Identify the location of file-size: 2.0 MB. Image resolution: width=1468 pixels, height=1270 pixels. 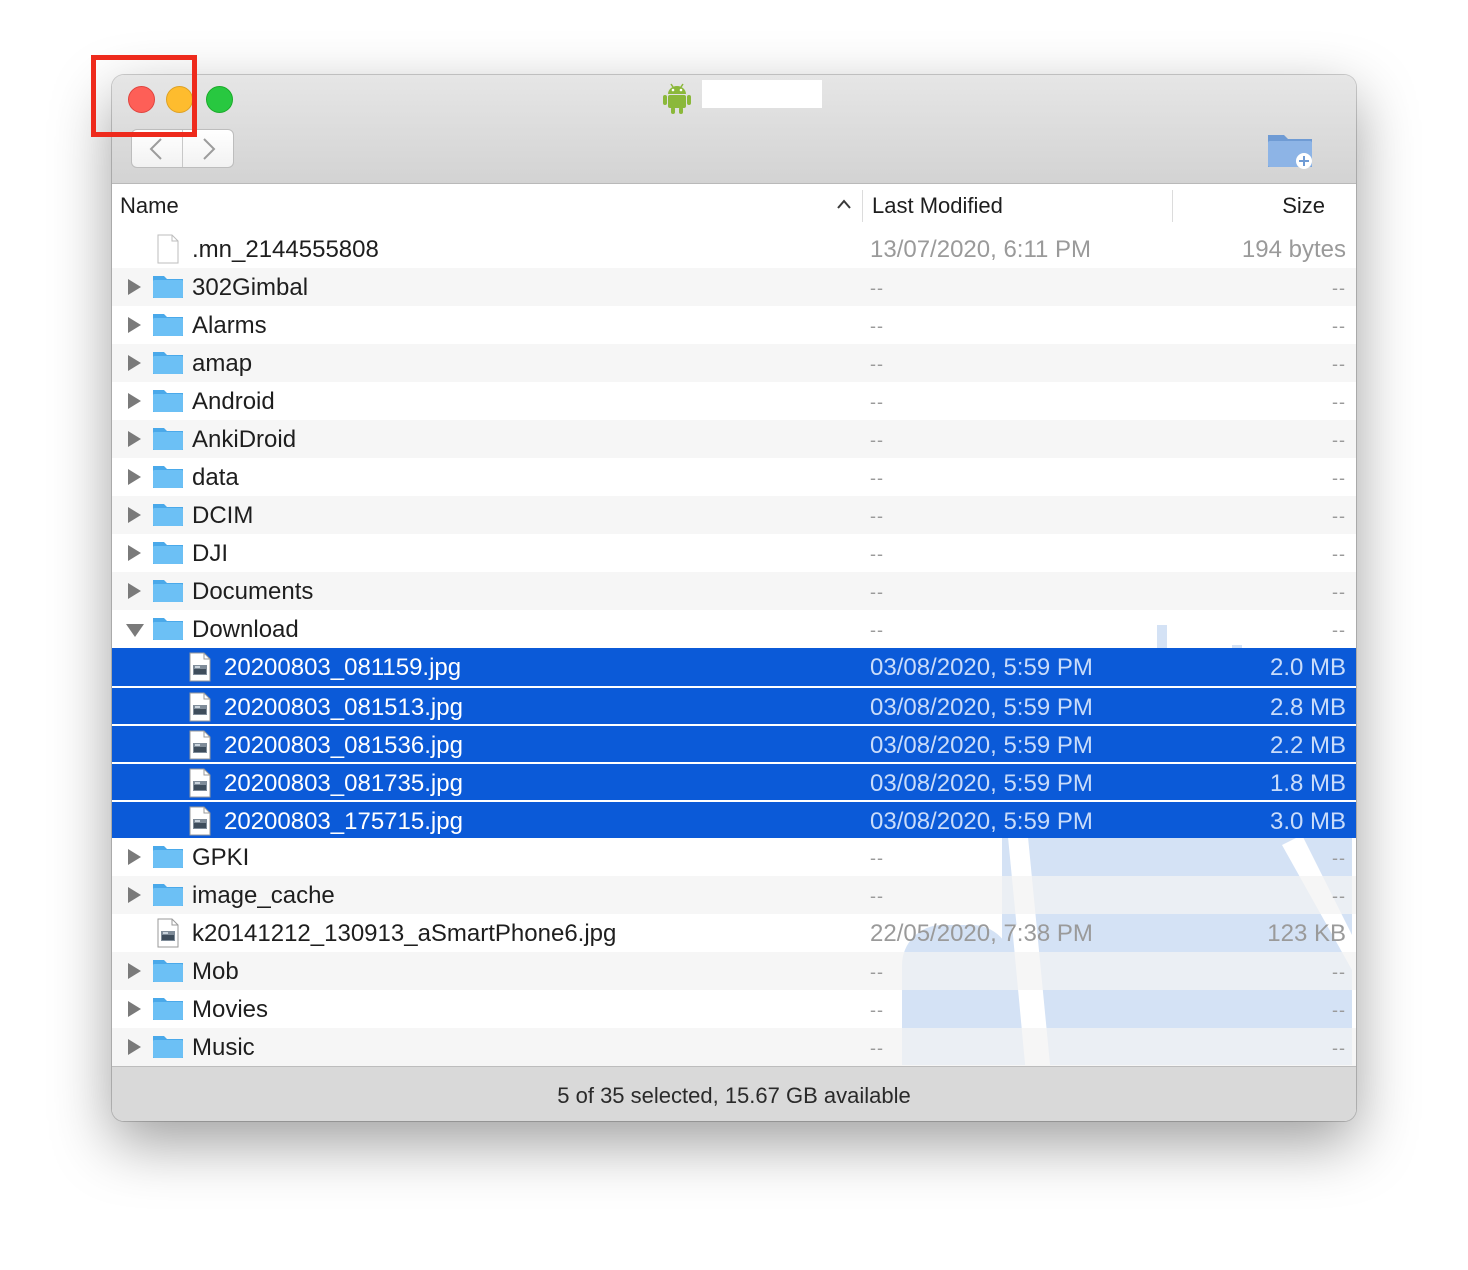
(1307, 667).